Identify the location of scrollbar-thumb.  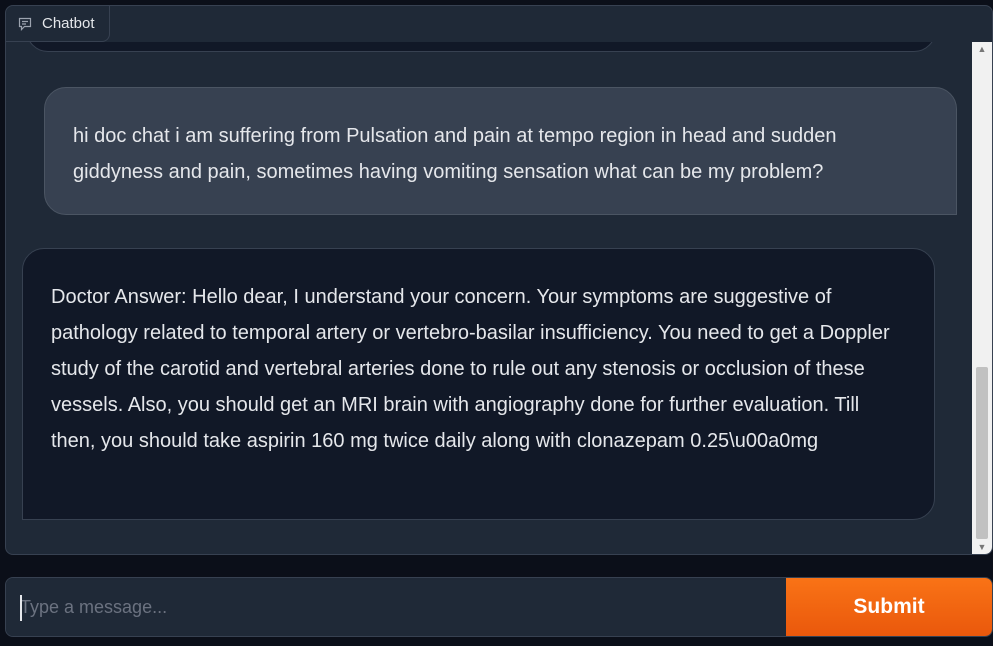
(982, 453).